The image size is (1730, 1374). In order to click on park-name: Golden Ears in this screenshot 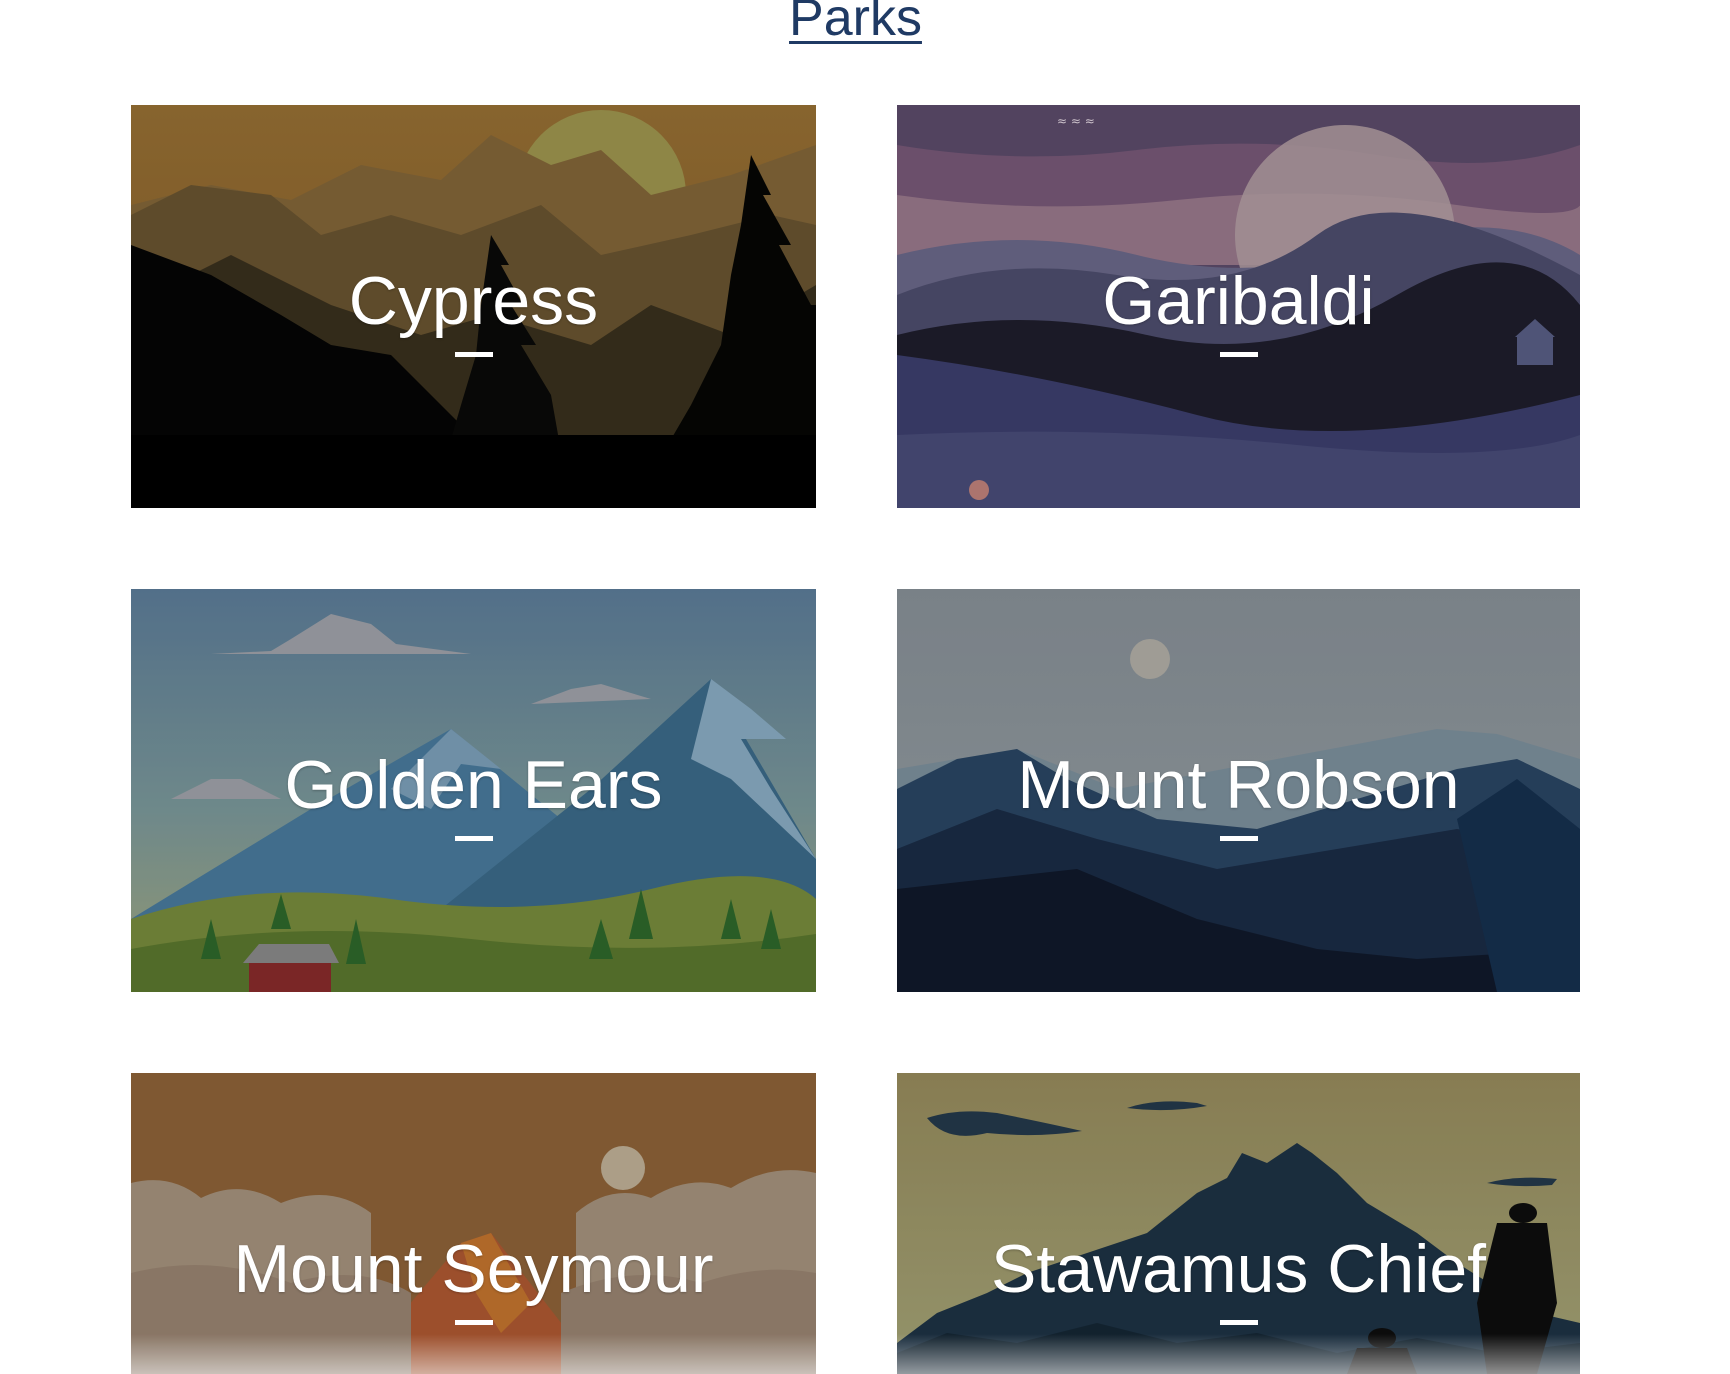, I will do `click(473, 785)`.